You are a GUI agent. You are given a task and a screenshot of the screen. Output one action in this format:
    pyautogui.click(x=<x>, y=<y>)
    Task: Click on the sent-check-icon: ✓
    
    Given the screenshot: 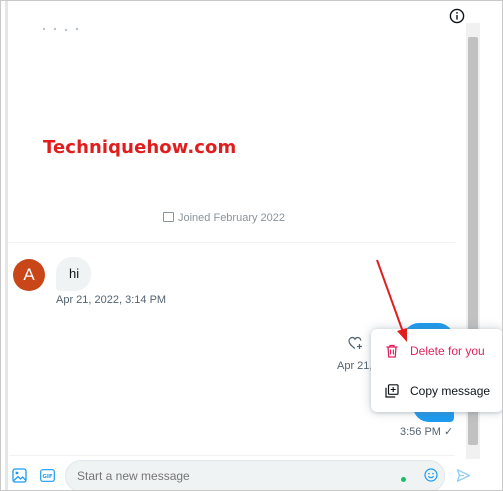 What is the action you would take?
    pyautogui.click(x=448, y=432)
    